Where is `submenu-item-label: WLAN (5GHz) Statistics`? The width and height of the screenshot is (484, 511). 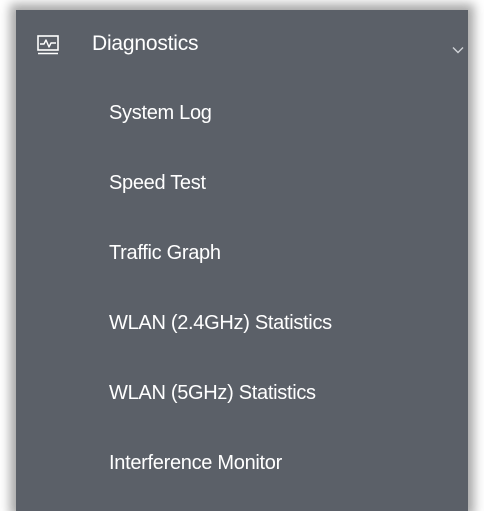 submenu-item-label: WLAN (5GHz) Statistics is located at coordinates (212, 393).